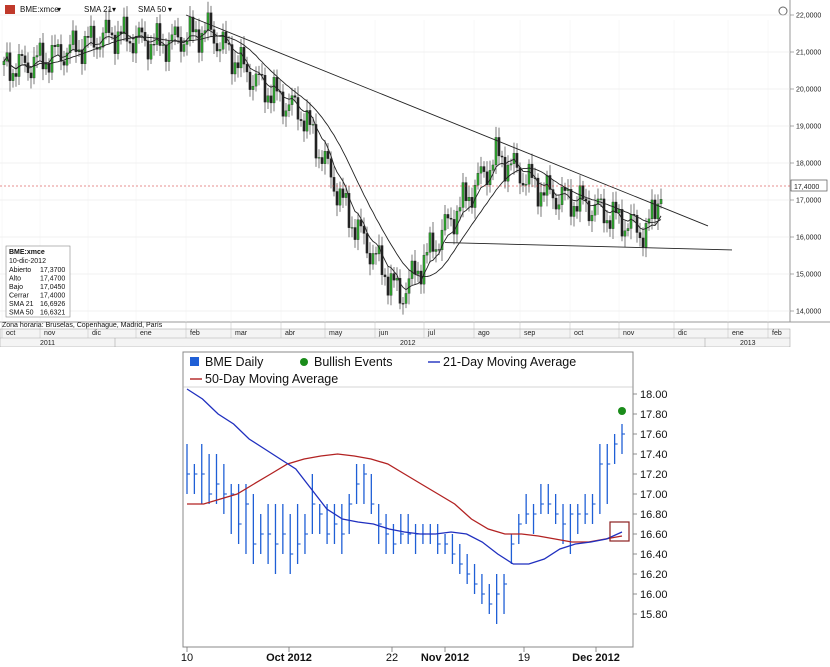  What do you see at coordinates (21, 304) in the screenshot?
I see `info-row-label: SMA 21` at bounding box center [21, 304].